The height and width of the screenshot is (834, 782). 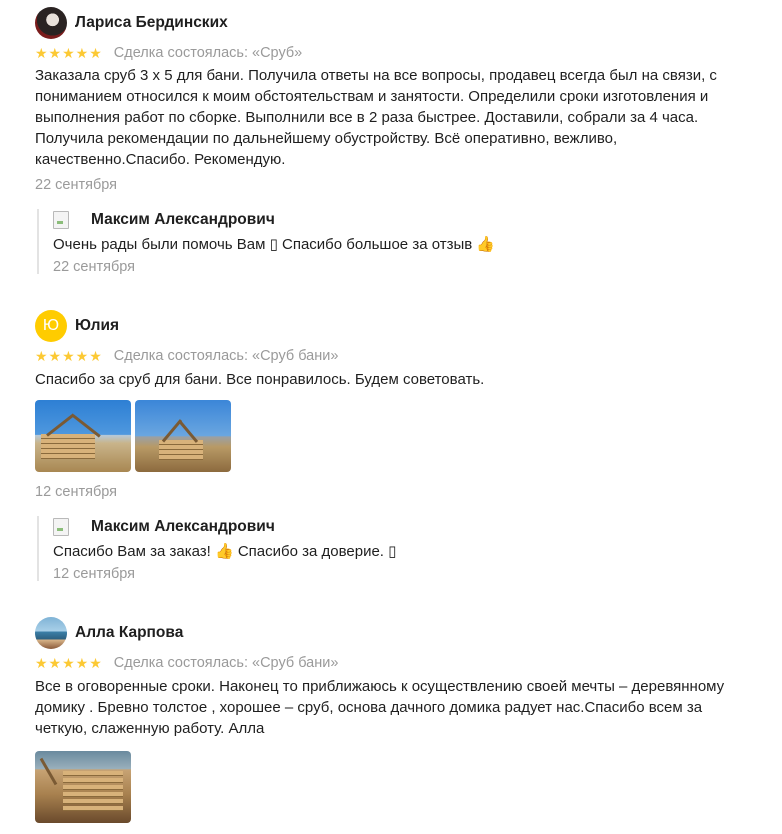 I want to click on avatar-letter: Ю, so click(x=51, y=325).